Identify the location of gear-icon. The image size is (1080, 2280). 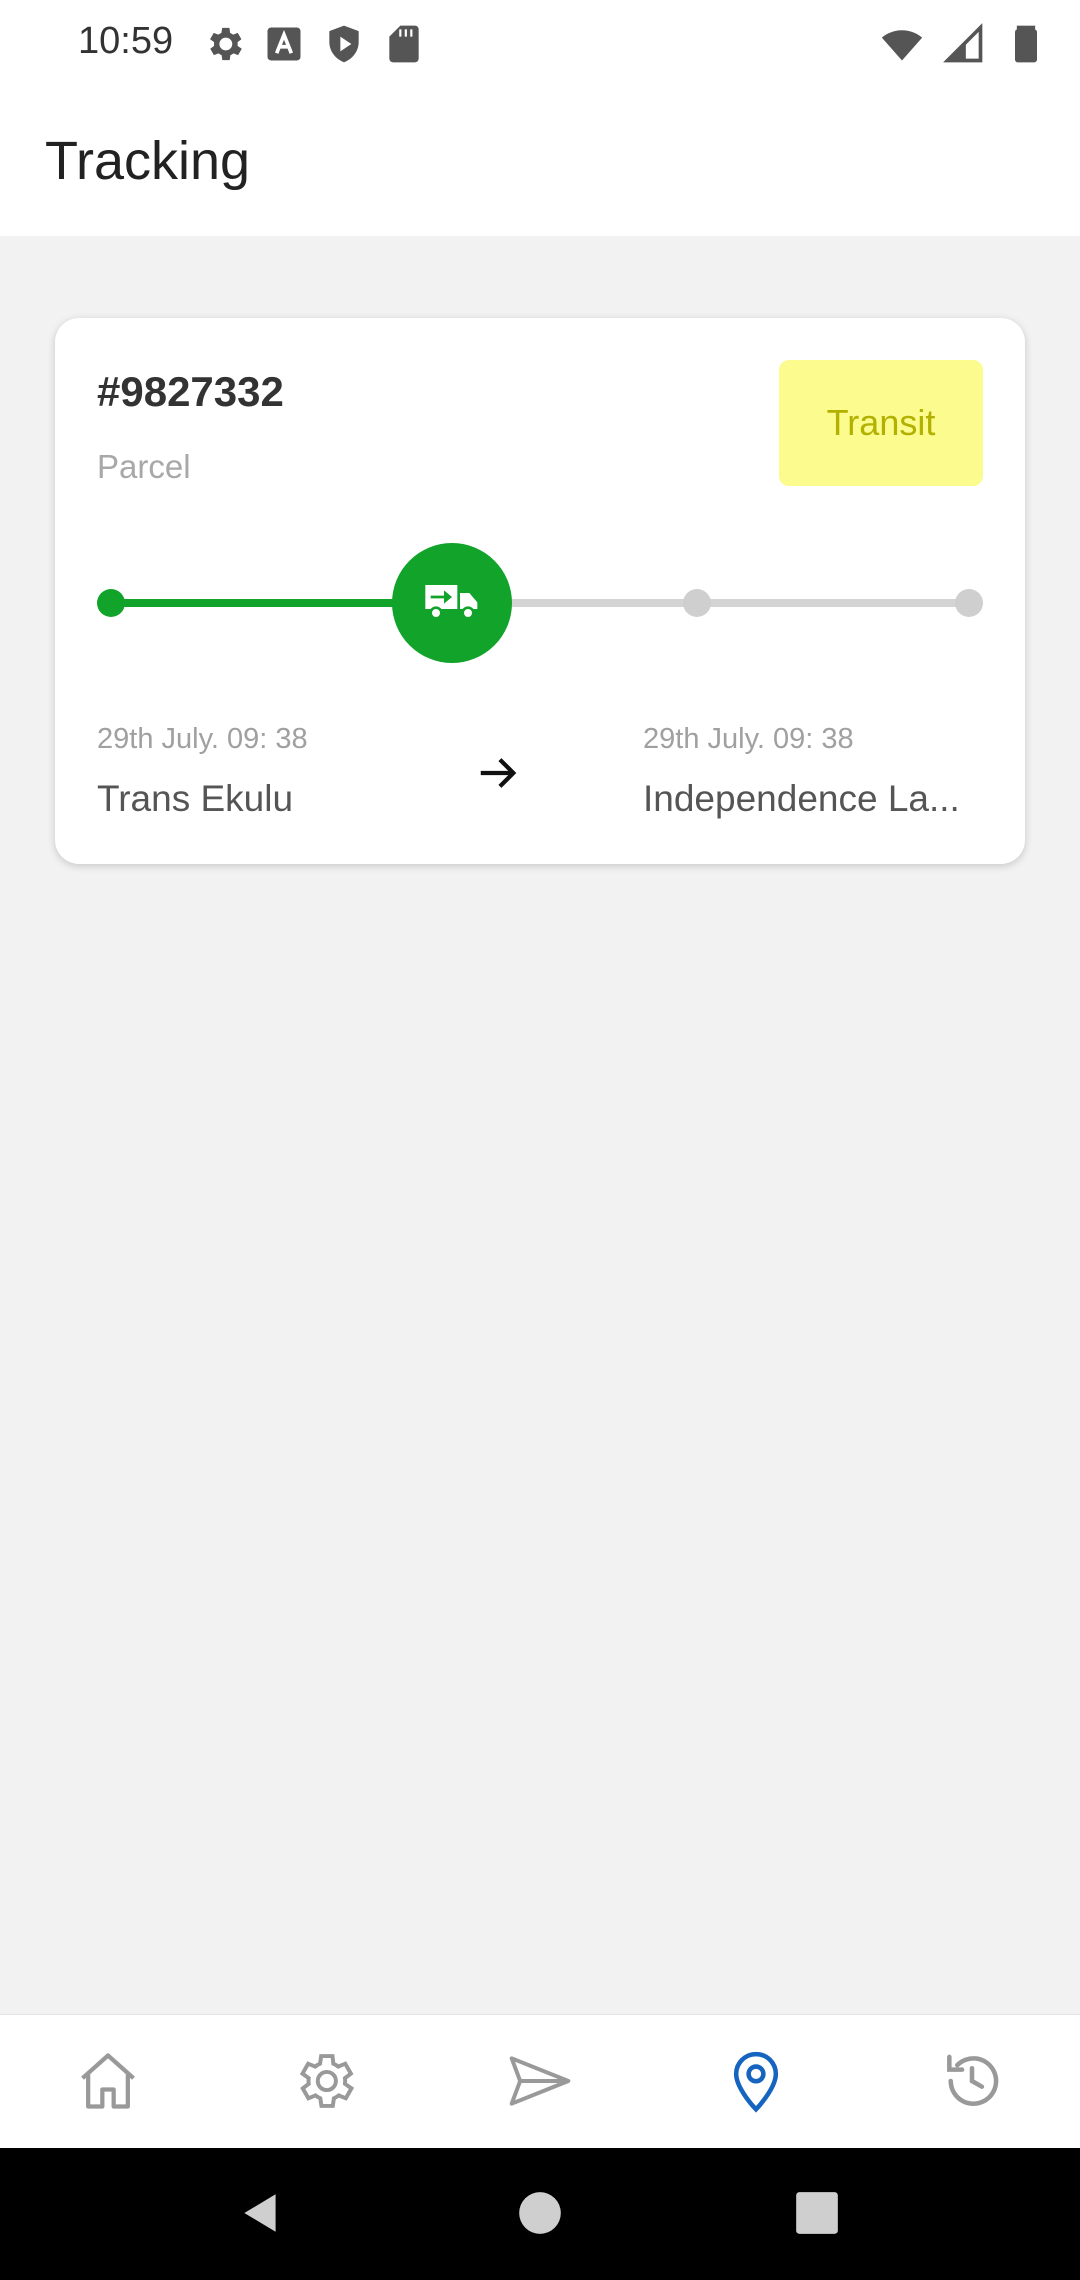
(224, 44).